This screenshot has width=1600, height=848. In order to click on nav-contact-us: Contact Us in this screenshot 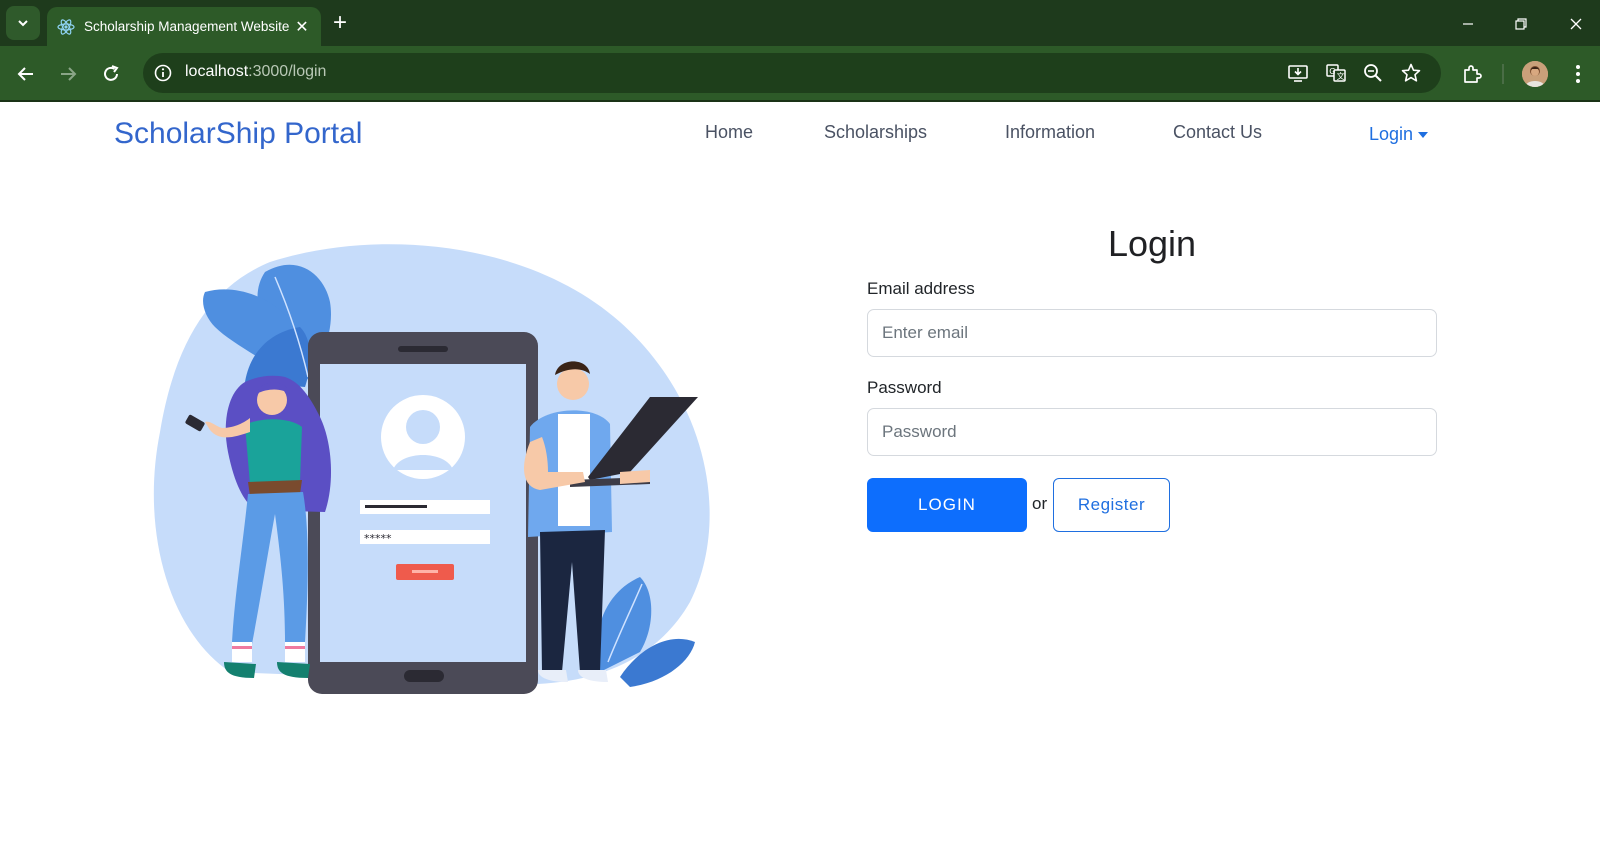, I will do `click(1217, 132)`.